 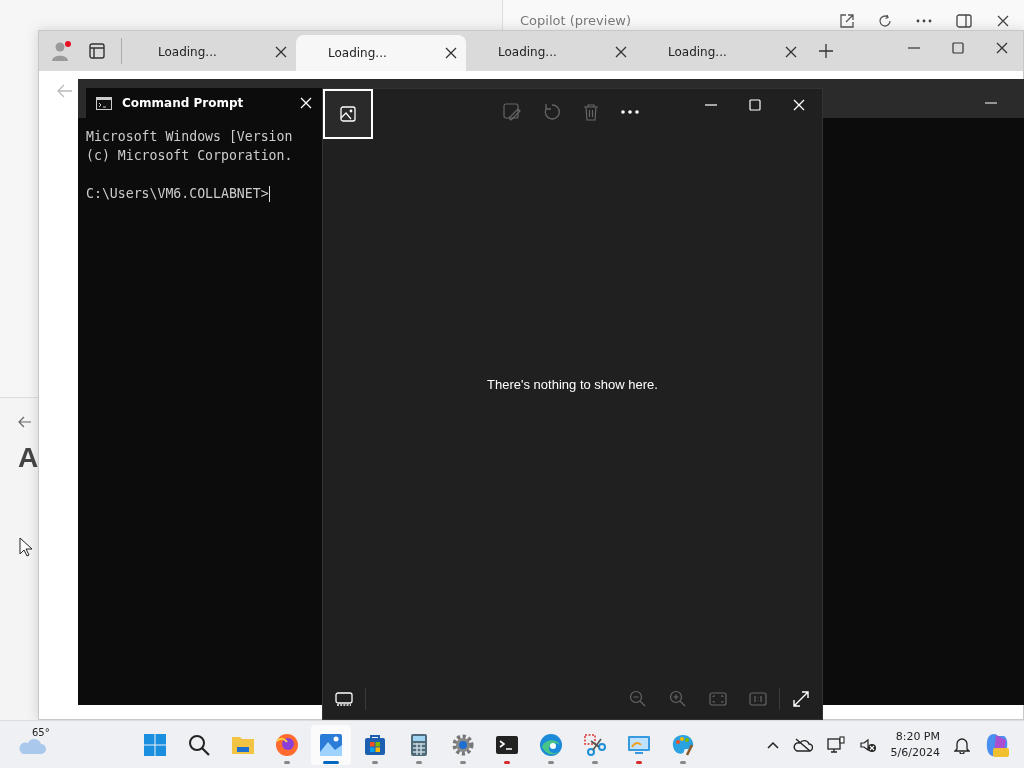 What do you see at coordinates (512, 112) in the screenshot?
I see `edit-image-icon` at bounding box center [512, 112].